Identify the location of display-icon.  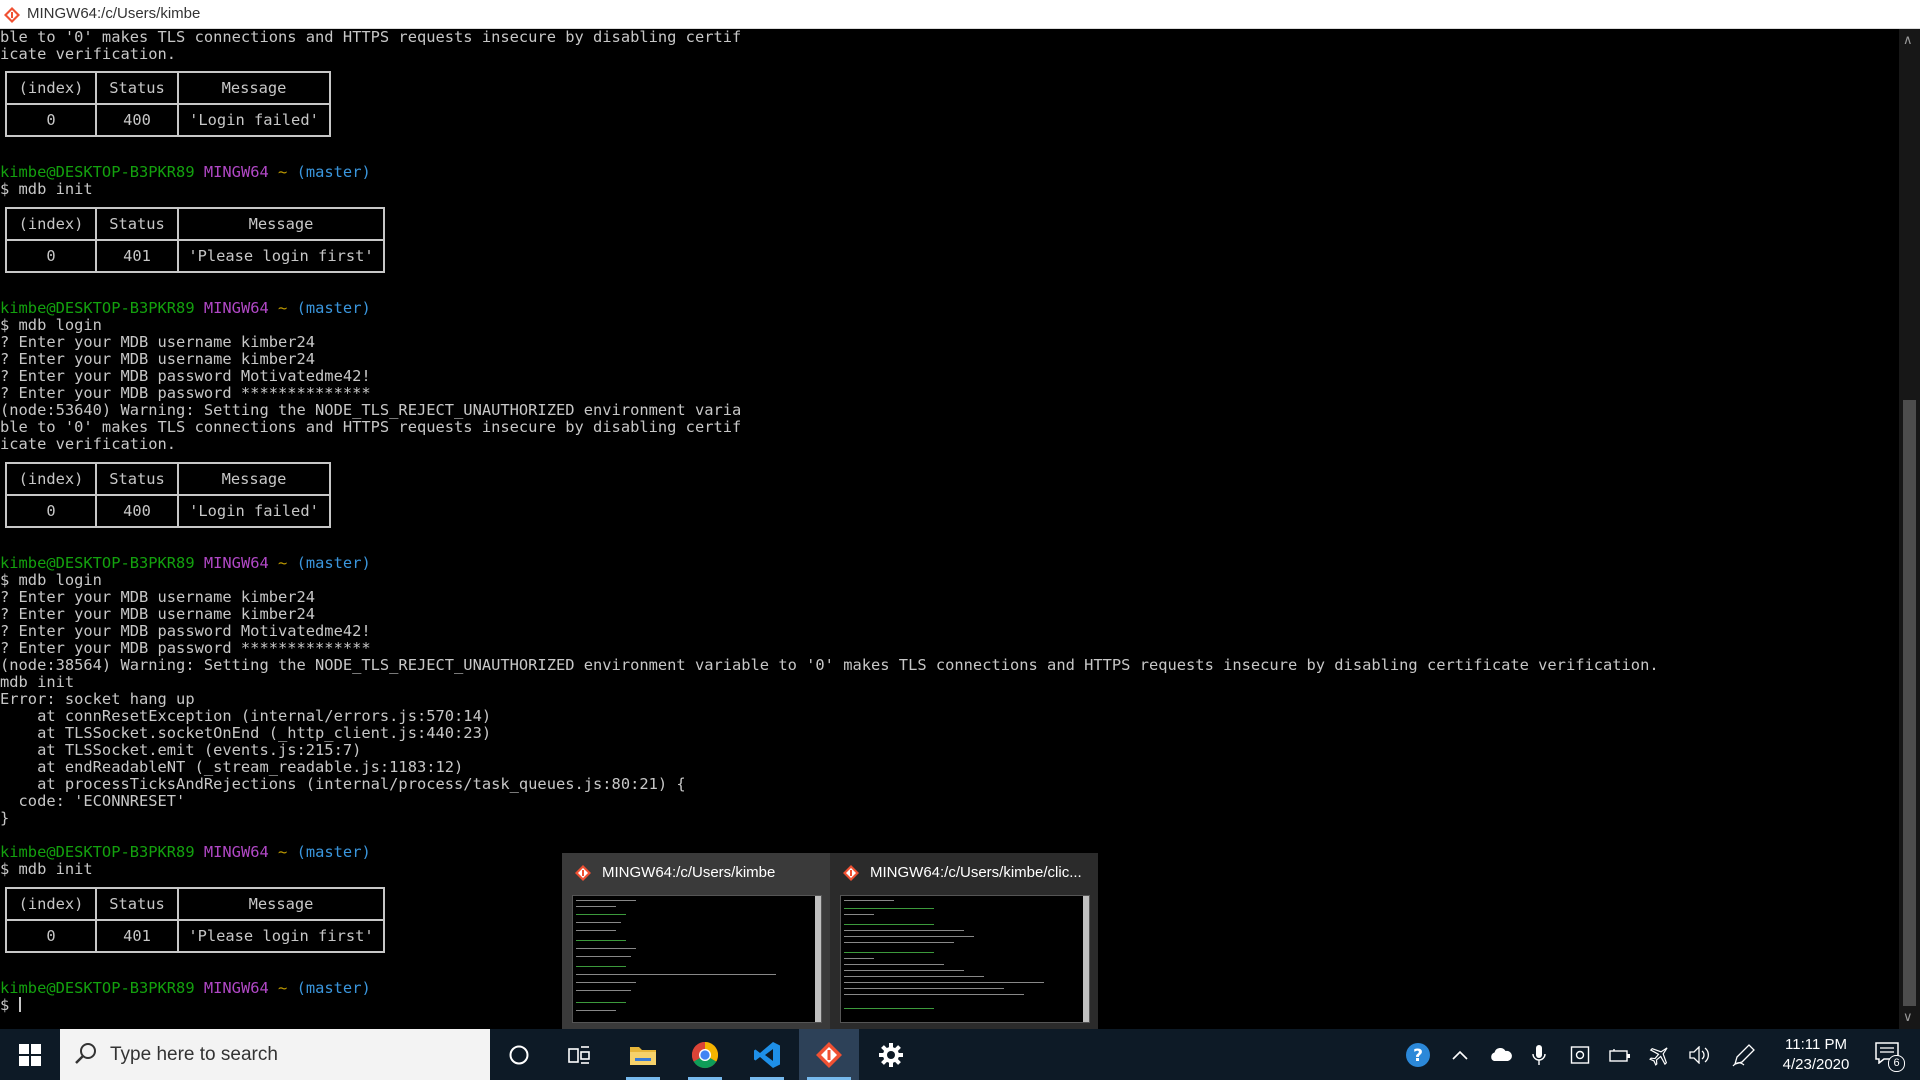
(1580, 1054).